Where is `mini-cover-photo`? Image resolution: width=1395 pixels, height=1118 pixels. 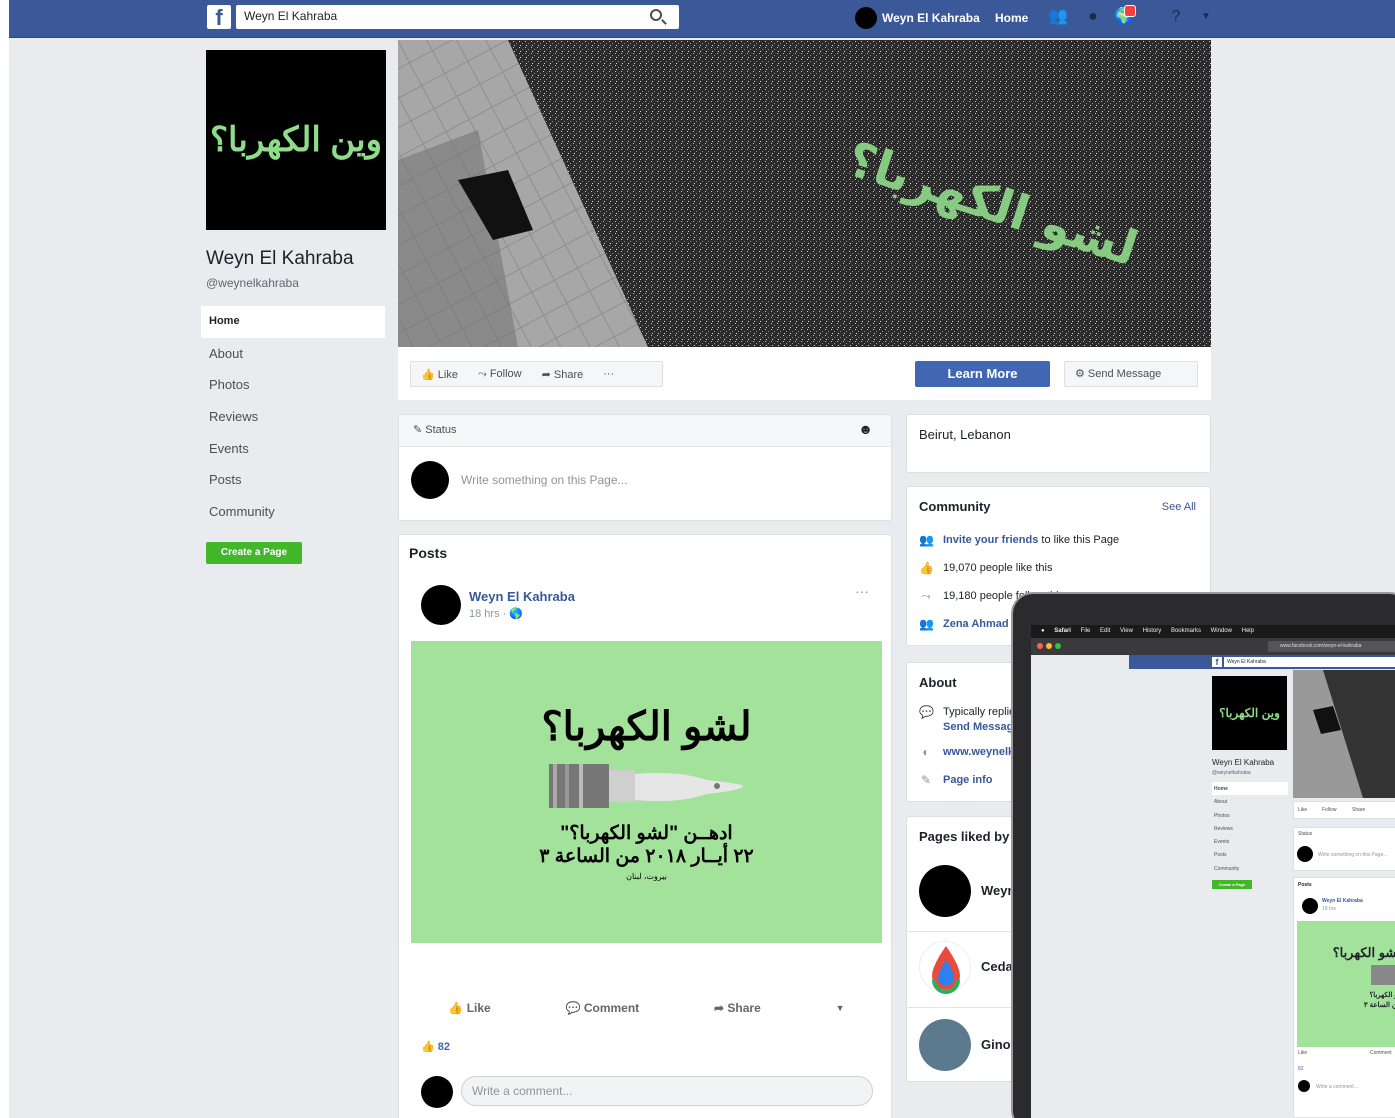
mini-cover-photo is located at coordinates (1344, 734).